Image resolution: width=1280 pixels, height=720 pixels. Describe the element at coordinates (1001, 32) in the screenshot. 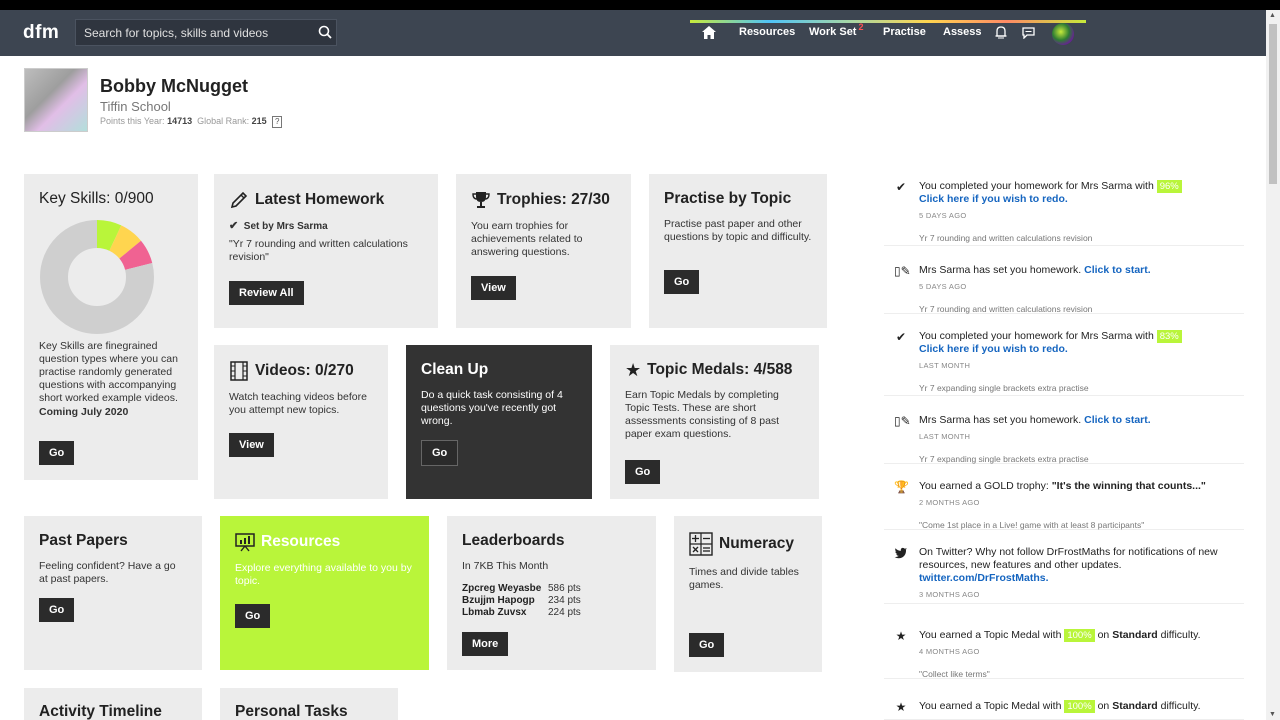

I see `bell-icon` at that location.